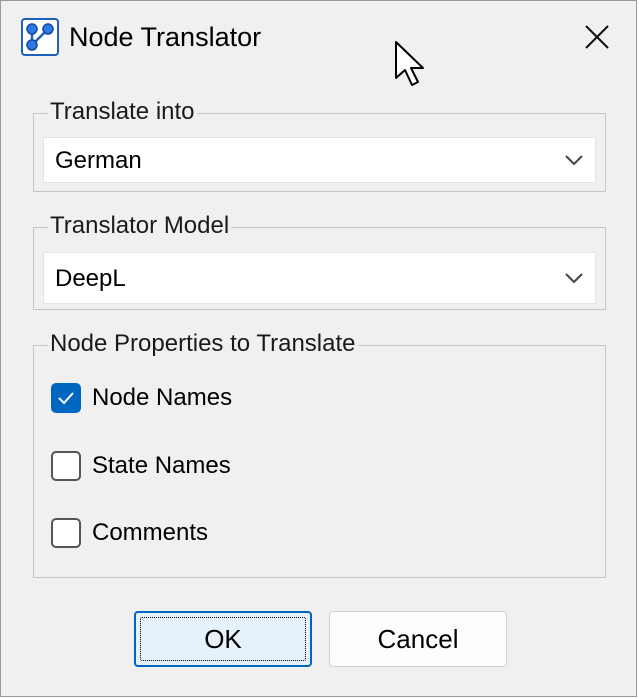  I want to click on cancel-button: Cancel, so click(418, 639).